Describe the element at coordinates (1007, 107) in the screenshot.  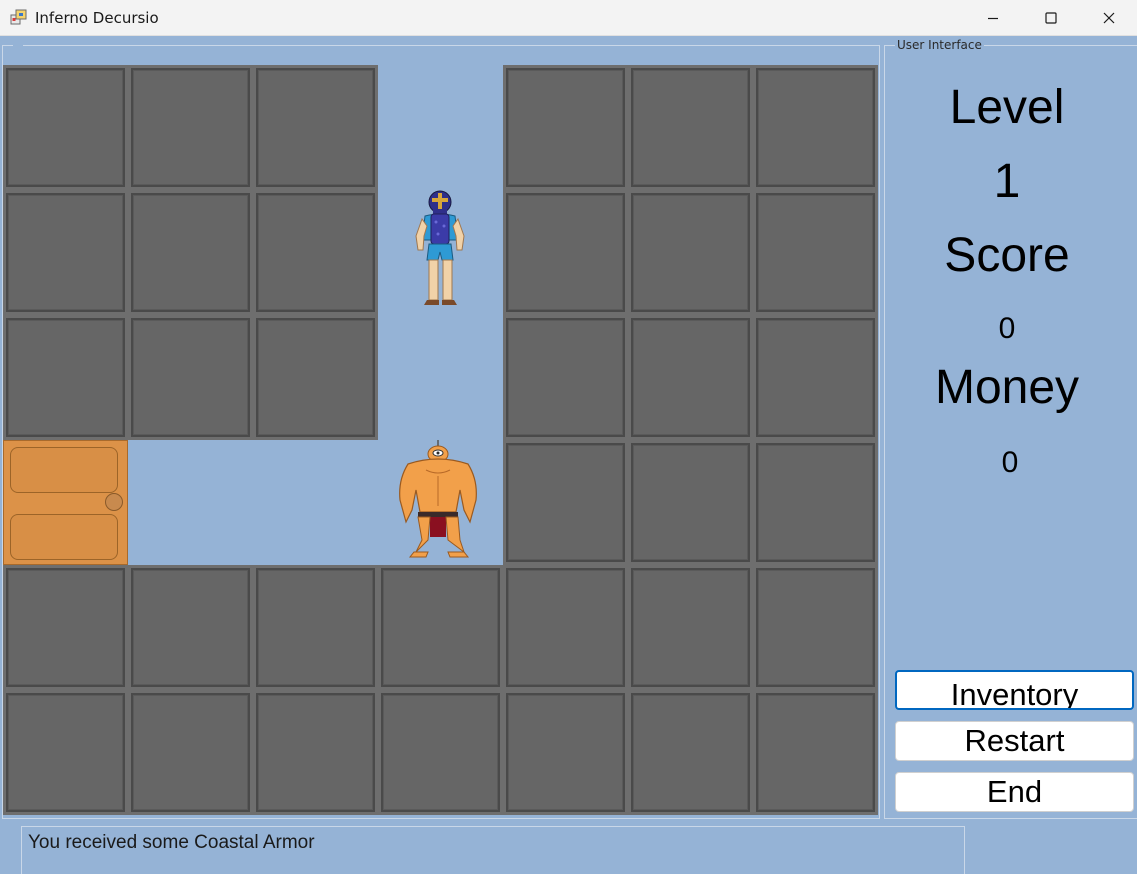
I see `level-label: Level` at that location.